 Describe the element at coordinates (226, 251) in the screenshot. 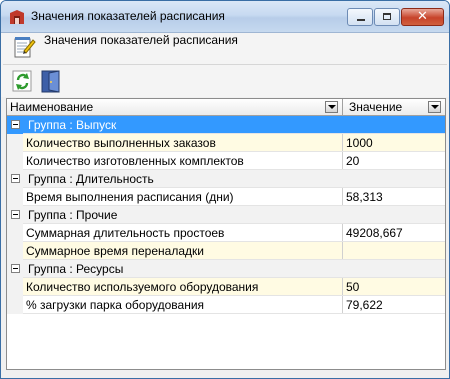

I see `table-row: Суммарное время переналадки` at that location.